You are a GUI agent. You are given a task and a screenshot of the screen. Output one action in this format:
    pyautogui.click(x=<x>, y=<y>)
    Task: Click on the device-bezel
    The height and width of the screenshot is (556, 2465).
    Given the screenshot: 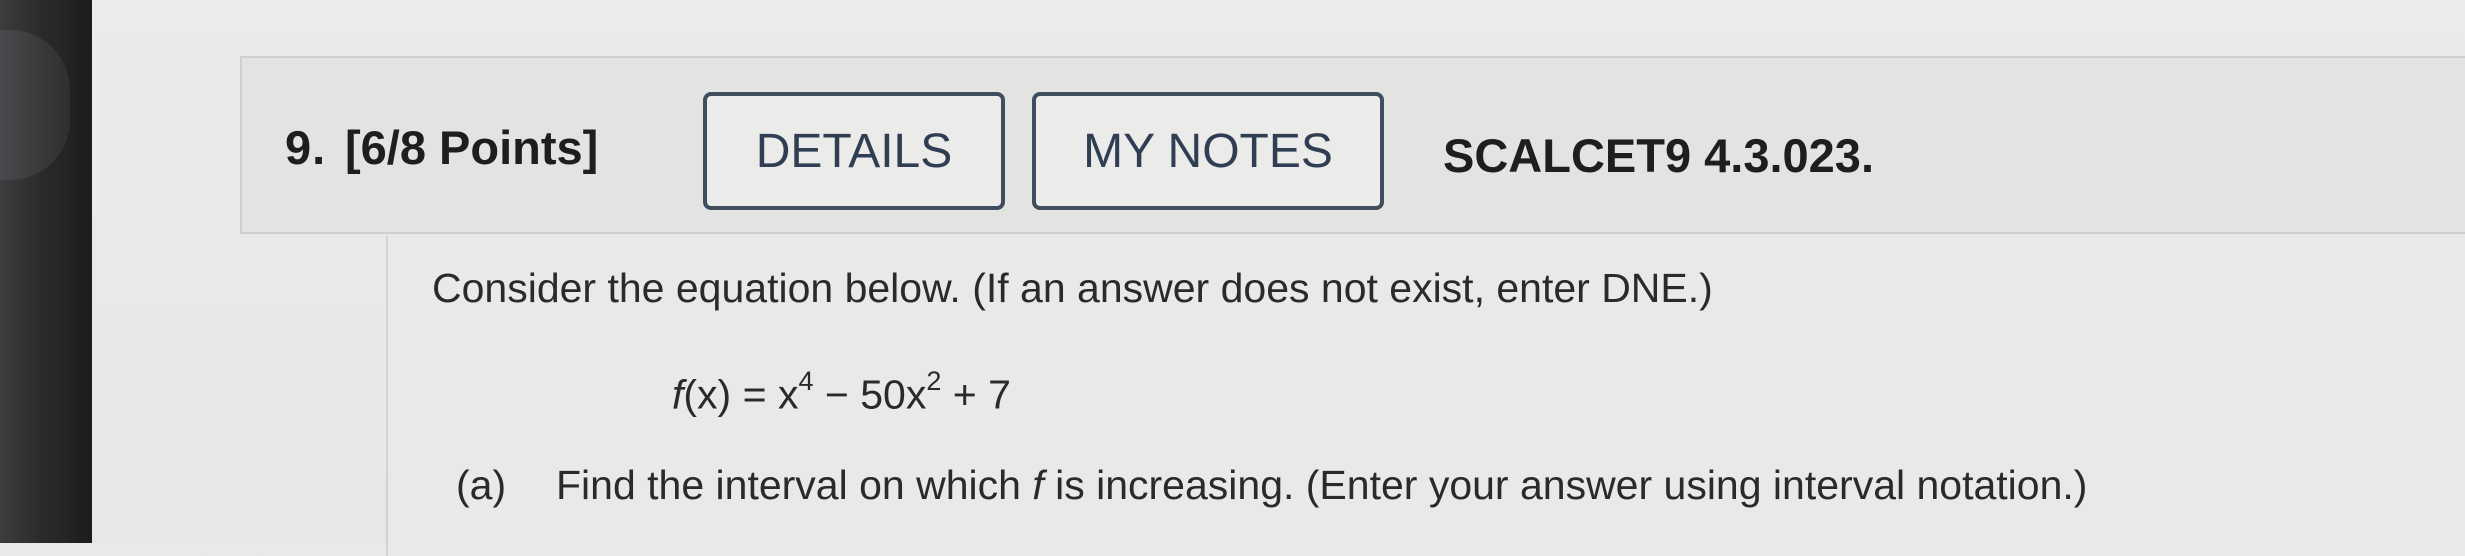 What is the action you would take?
    pyautogui.click(x=46, y=271)
    